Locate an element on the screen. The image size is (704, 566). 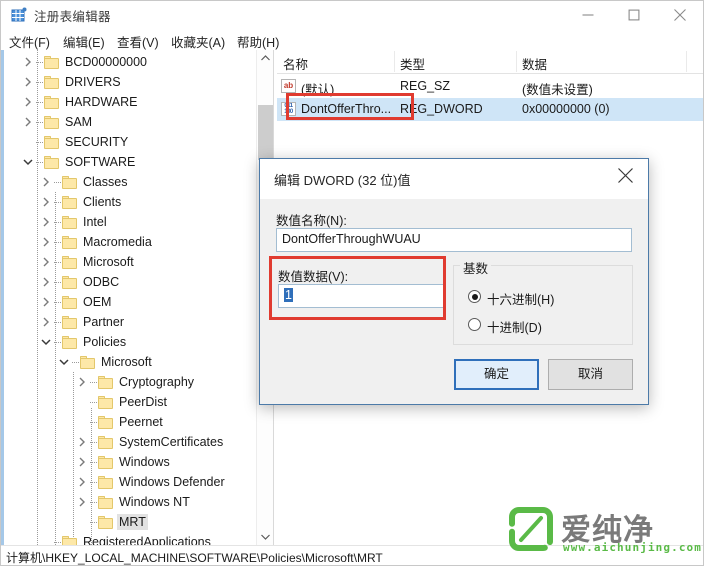
scroll-down-arrow is located at coordinates (265, 537).